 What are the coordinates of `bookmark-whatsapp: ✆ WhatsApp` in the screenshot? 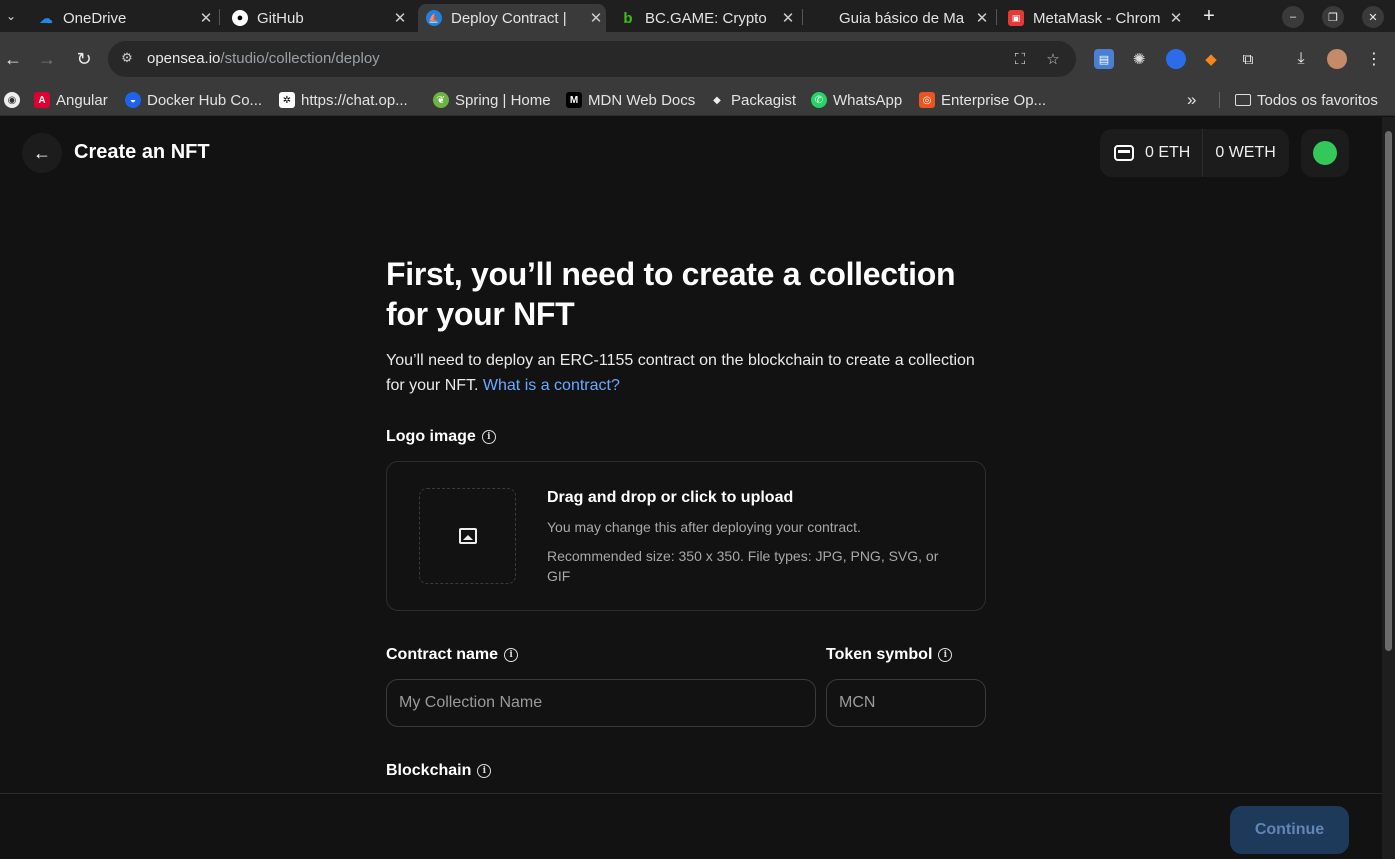 It's located at (856, 100).